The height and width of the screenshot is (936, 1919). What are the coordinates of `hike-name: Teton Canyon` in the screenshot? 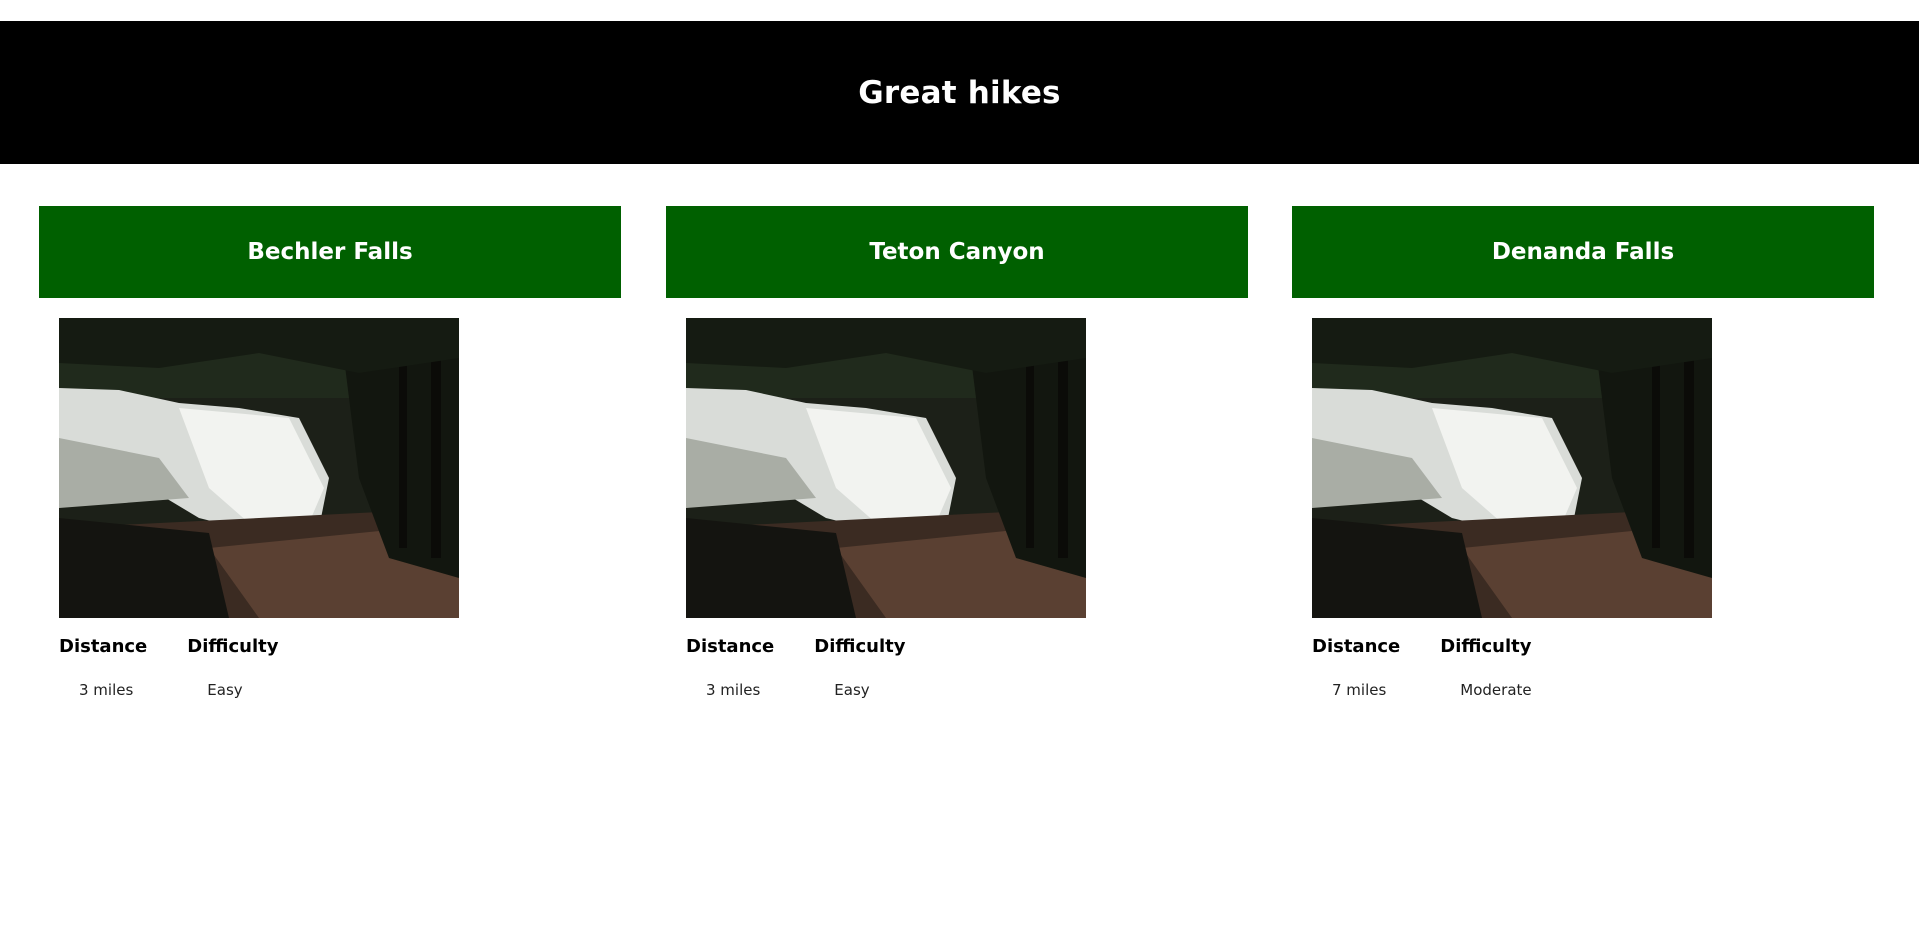 It's located at (957, 252).